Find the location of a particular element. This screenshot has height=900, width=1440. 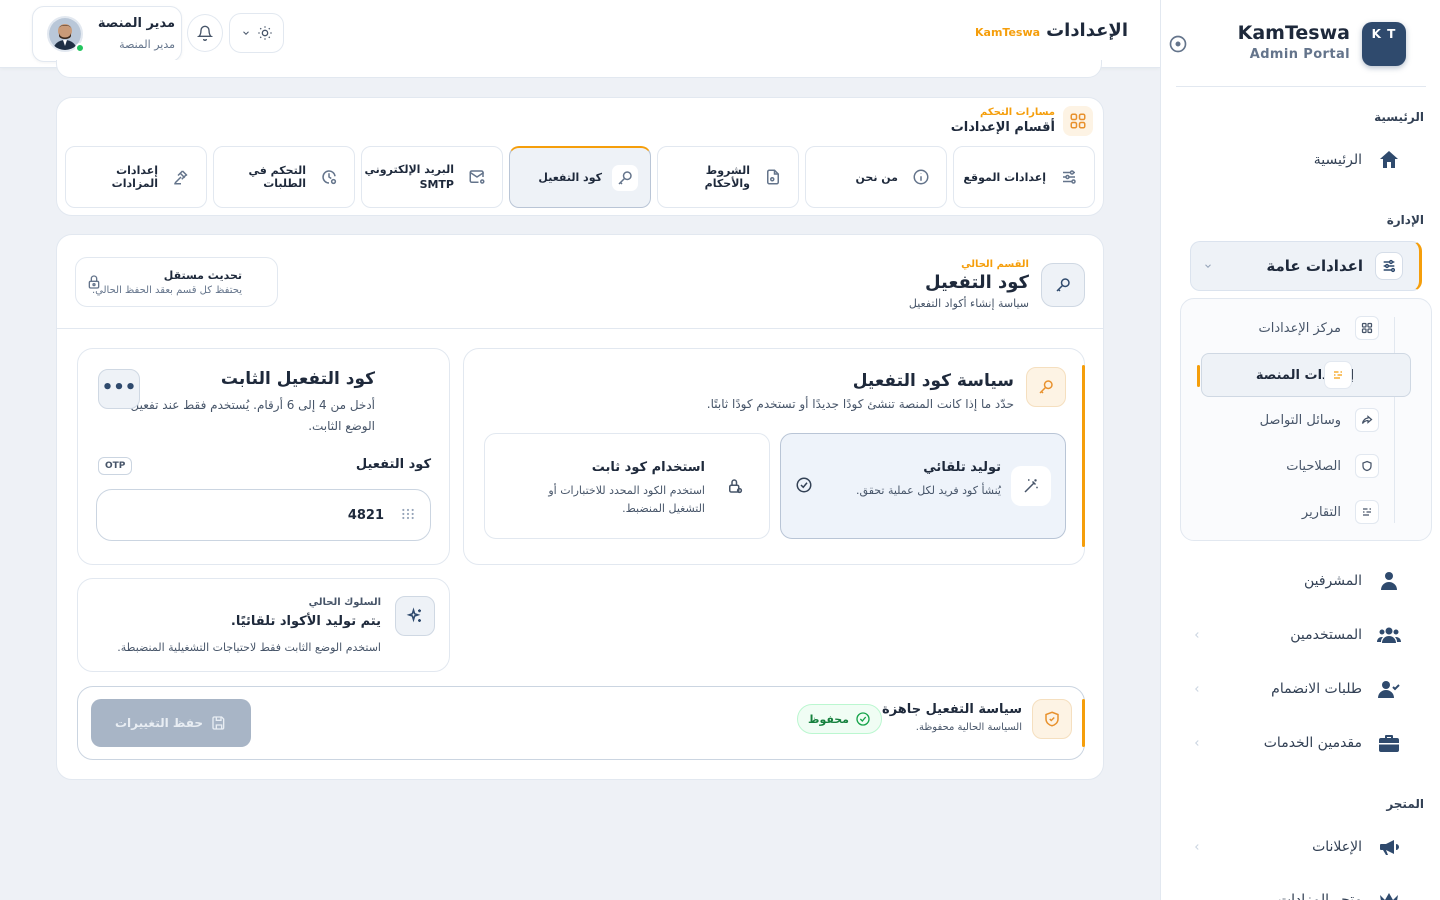

active-indicator is located at coordinates (1198, 376).